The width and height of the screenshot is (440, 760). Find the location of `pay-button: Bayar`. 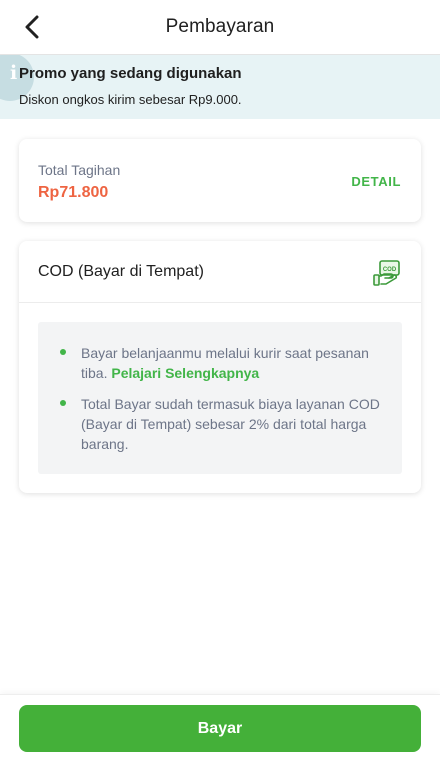

pay-button: Bayar is located at coordinates (220, 728).